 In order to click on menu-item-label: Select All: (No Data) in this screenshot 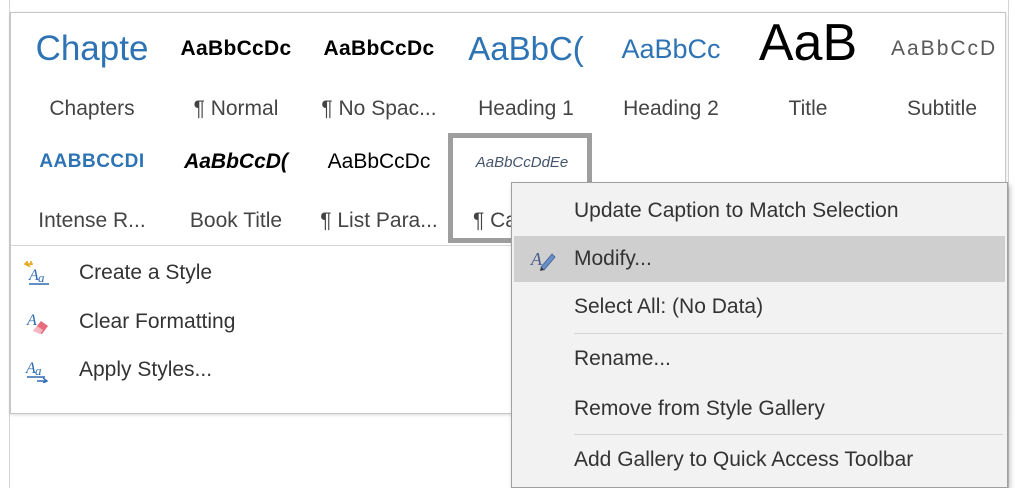, I will do `click(669, 306)`.